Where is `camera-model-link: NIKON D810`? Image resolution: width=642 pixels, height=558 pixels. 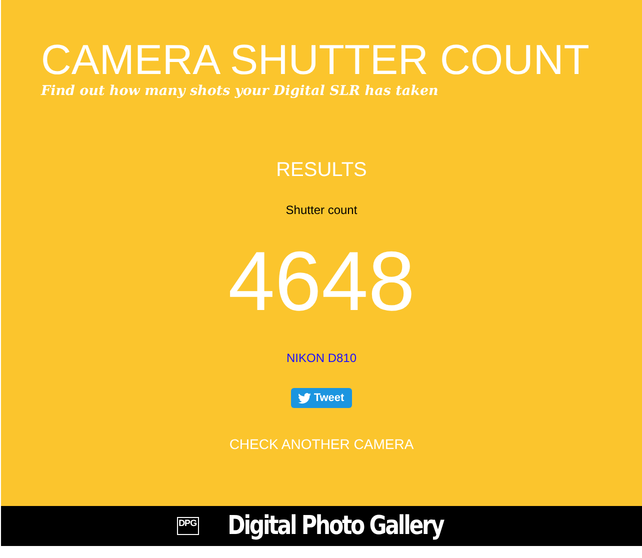
camera-model-link: NIKON D810 is located at coordinates (321, 358).